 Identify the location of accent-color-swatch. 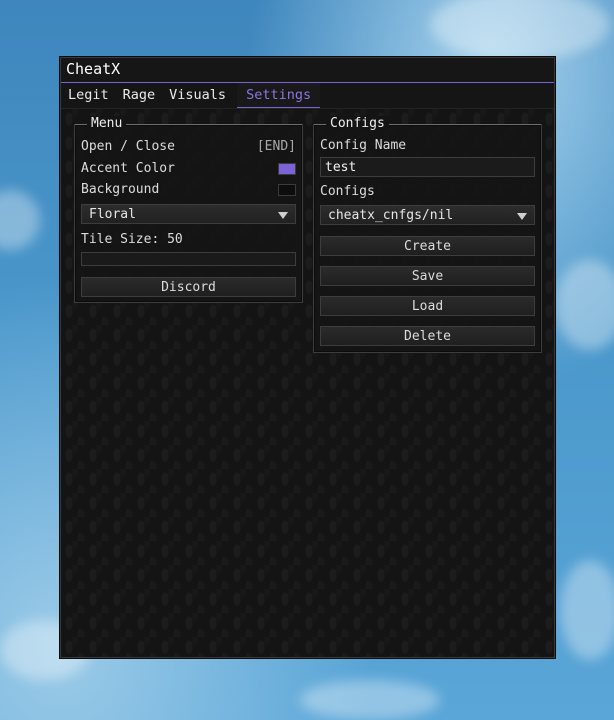
(287, 169).